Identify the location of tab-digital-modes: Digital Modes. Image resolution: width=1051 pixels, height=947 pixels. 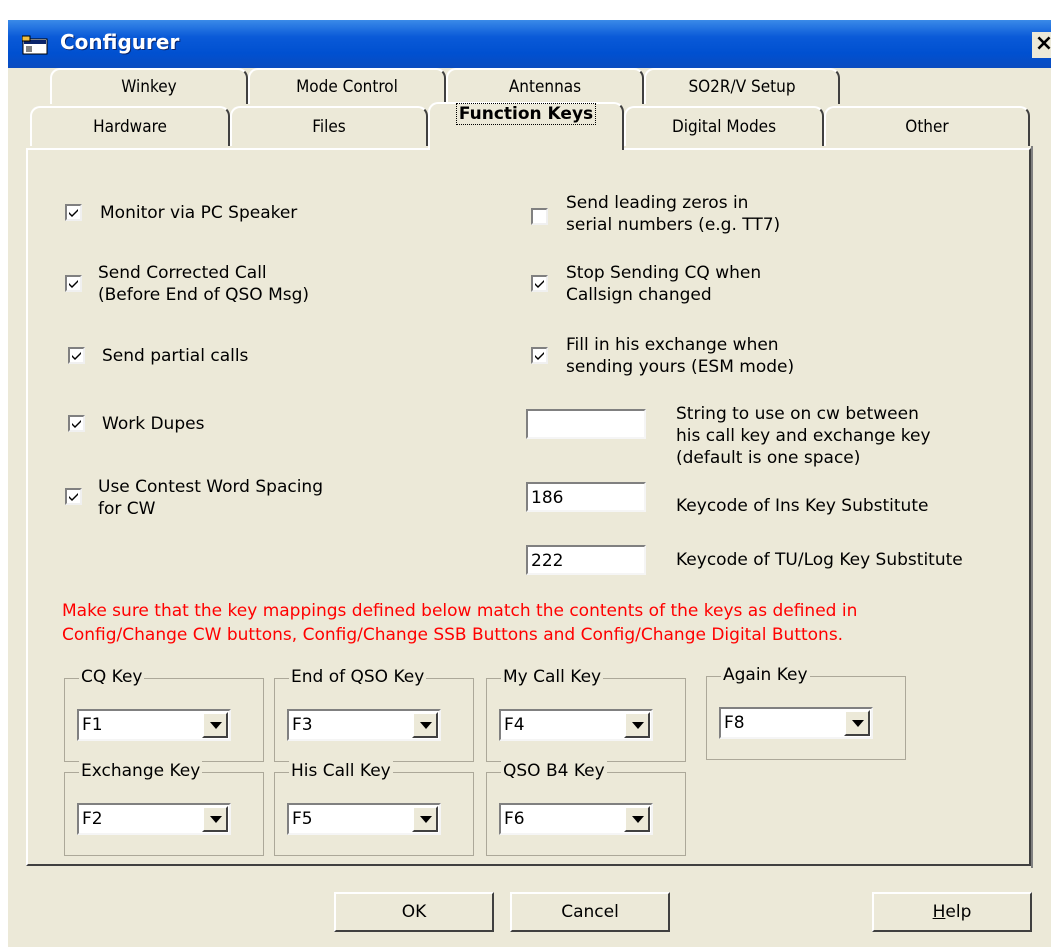
(724, 126).